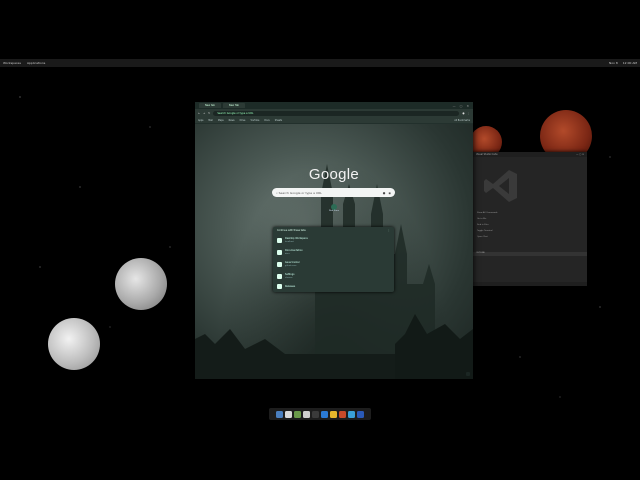 The width and height of the screenshot is (640, 480). What do you see at coordinates (221, 120) in the screenshot?
I see `bookmark-item: Maps` at bounding box center [221, 120].